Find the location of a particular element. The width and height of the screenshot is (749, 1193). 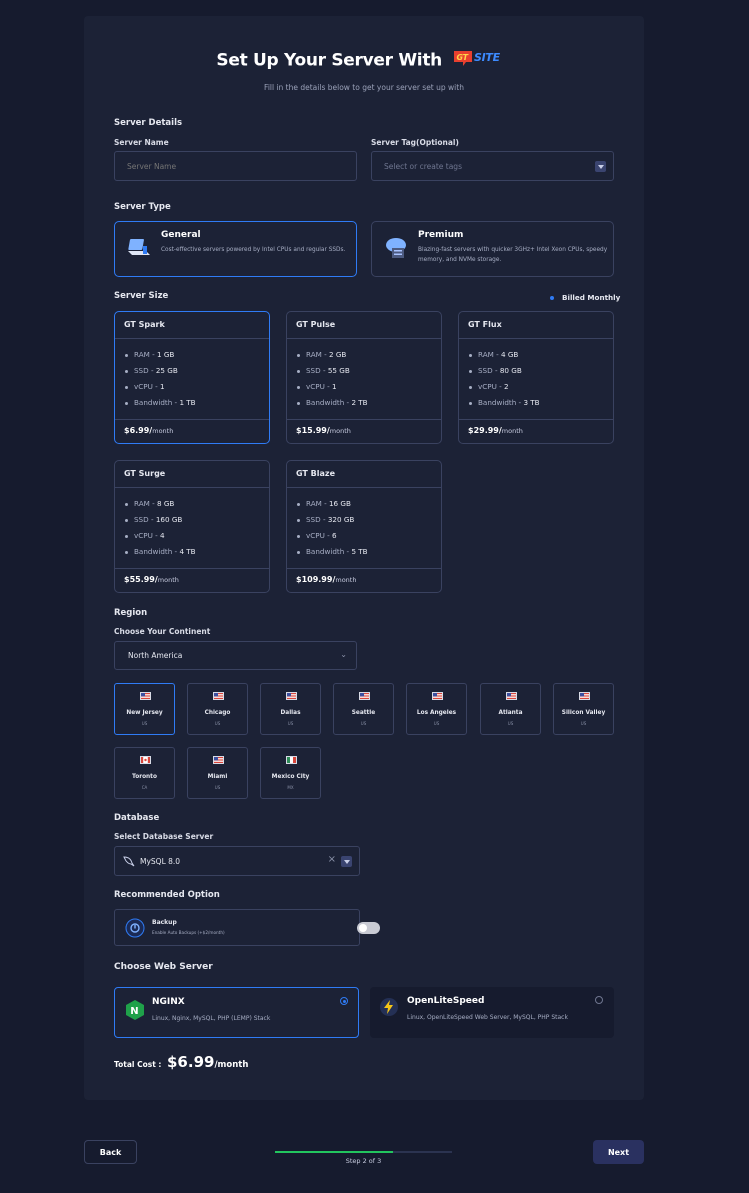

progress-fill is located at coordinates (334, 1152).